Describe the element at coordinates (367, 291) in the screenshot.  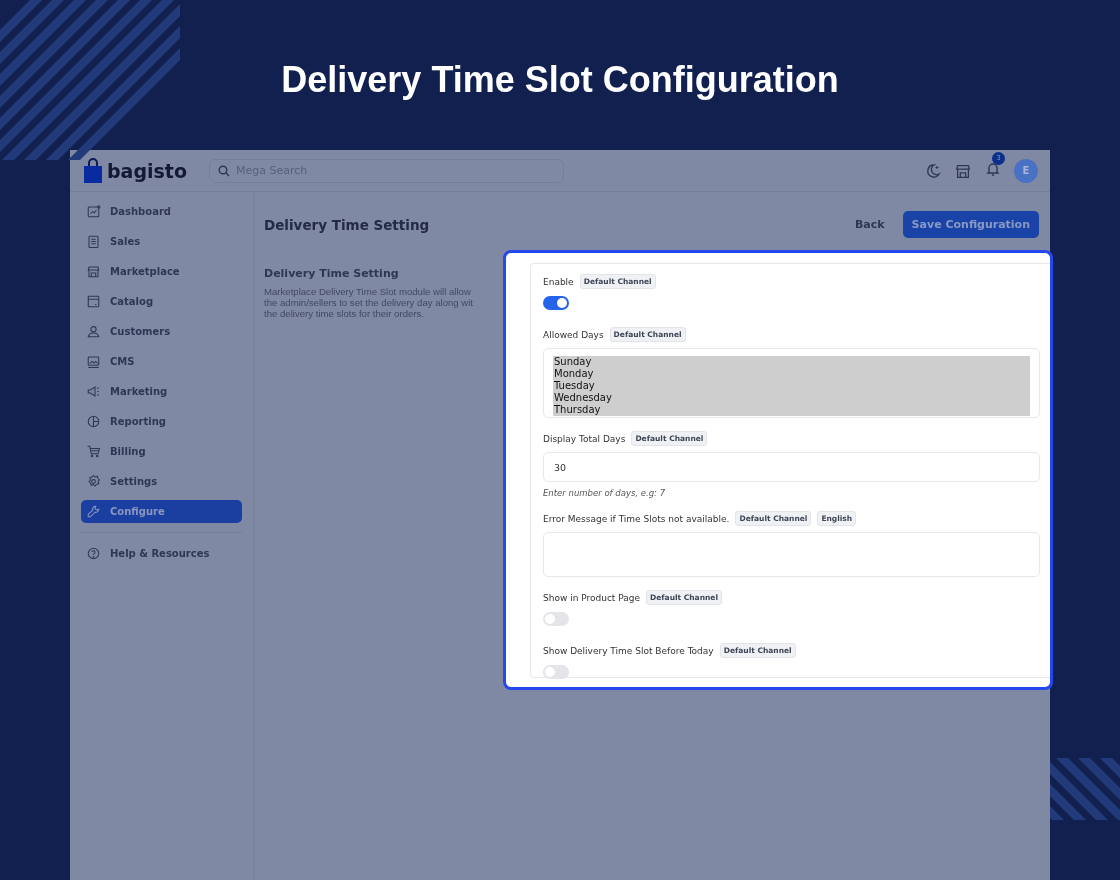
I see `section-description: Marketplace Delivery Time Slot module will allow` at that location.